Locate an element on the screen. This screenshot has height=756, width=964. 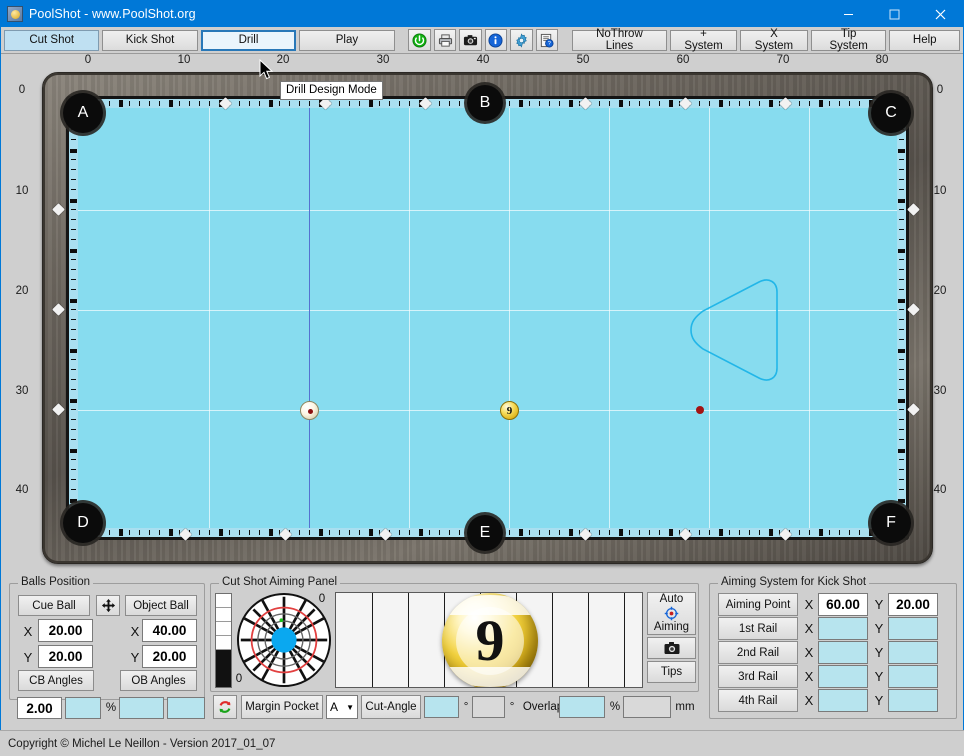
minimize-button is located at coordinates (848, 14).